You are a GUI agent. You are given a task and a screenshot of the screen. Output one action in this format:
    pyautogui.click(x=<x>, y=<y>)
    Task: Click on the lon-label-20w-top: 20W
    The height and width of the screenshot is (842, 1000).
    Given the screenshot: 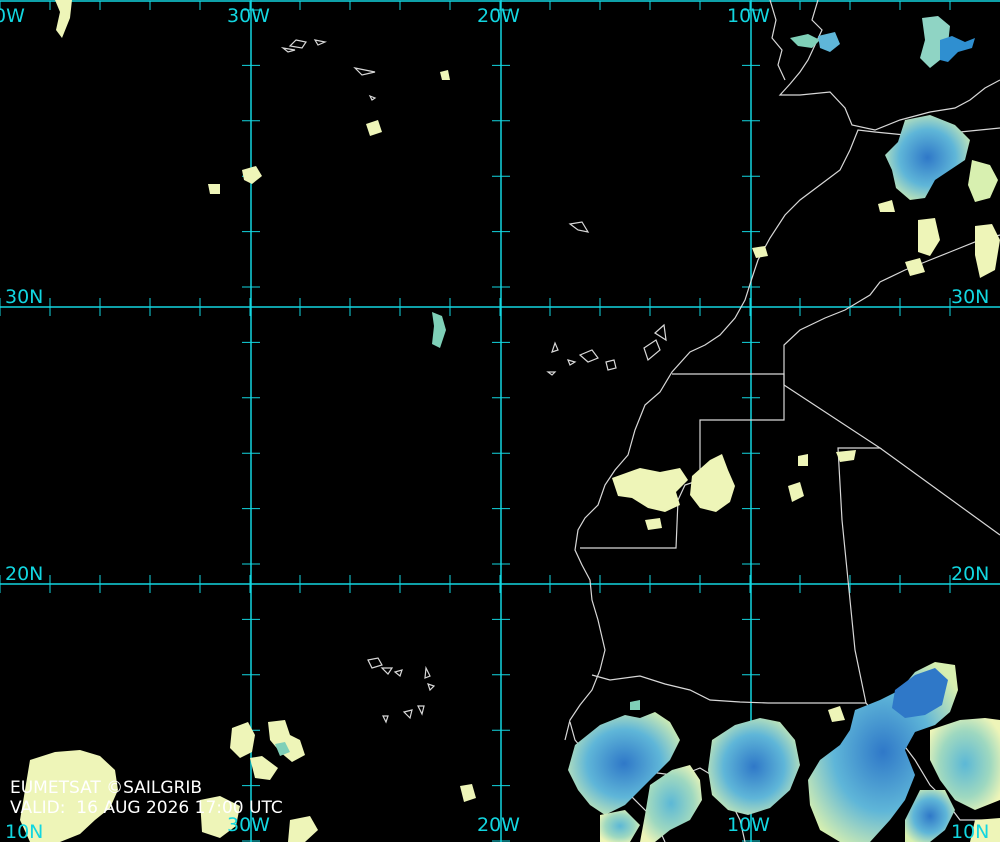 What is the action you would take?
    pyautogui.click(x=498, y=16)
    